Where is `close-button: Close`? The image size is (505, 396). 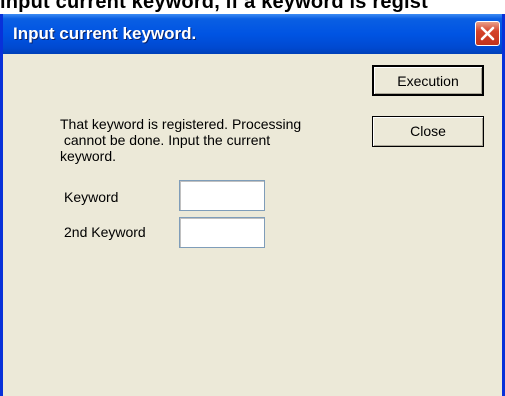
close-button: Close is located at coordinates (428, 131).